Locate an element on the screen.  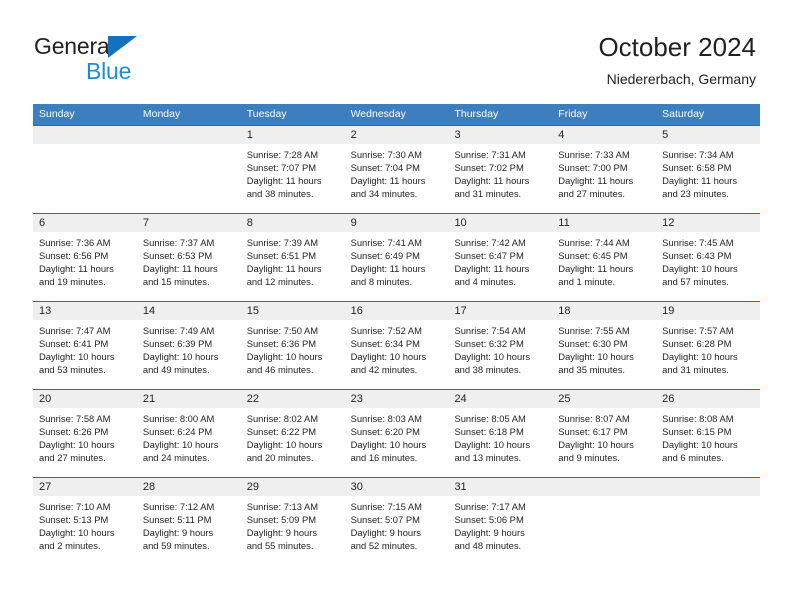
day-number: 25 is located at coordinates (604, 399).